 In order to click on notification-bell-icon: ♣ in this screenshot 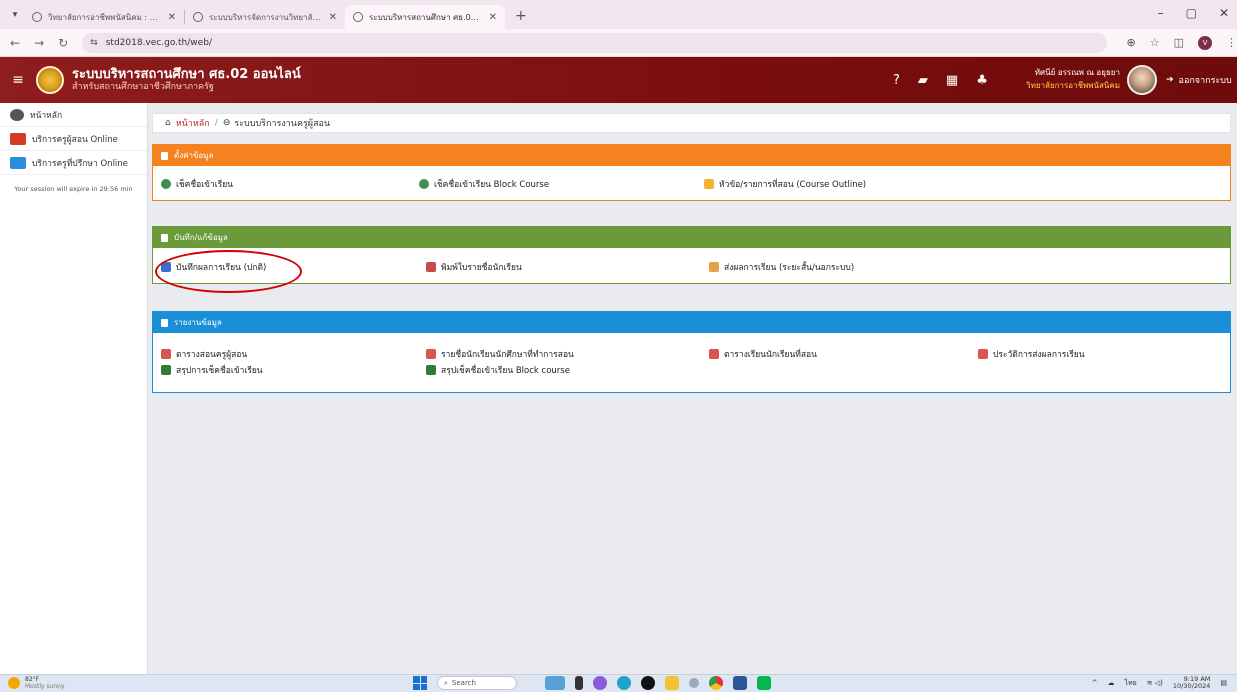, I will do `click(982, 80)`.